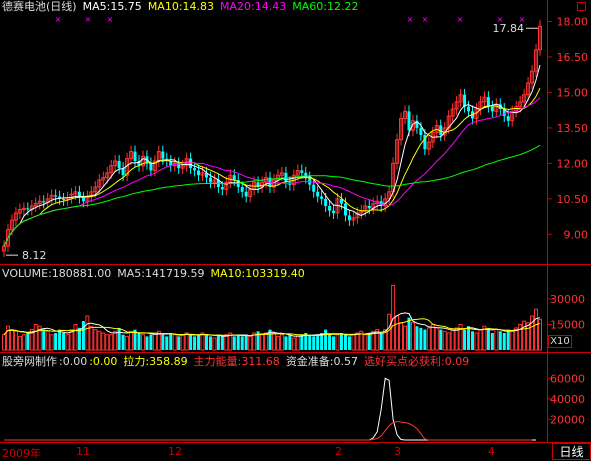  Describe the element at coordinates (571, 451) in the screenshot. I see `period-selector: 日线` at that location.